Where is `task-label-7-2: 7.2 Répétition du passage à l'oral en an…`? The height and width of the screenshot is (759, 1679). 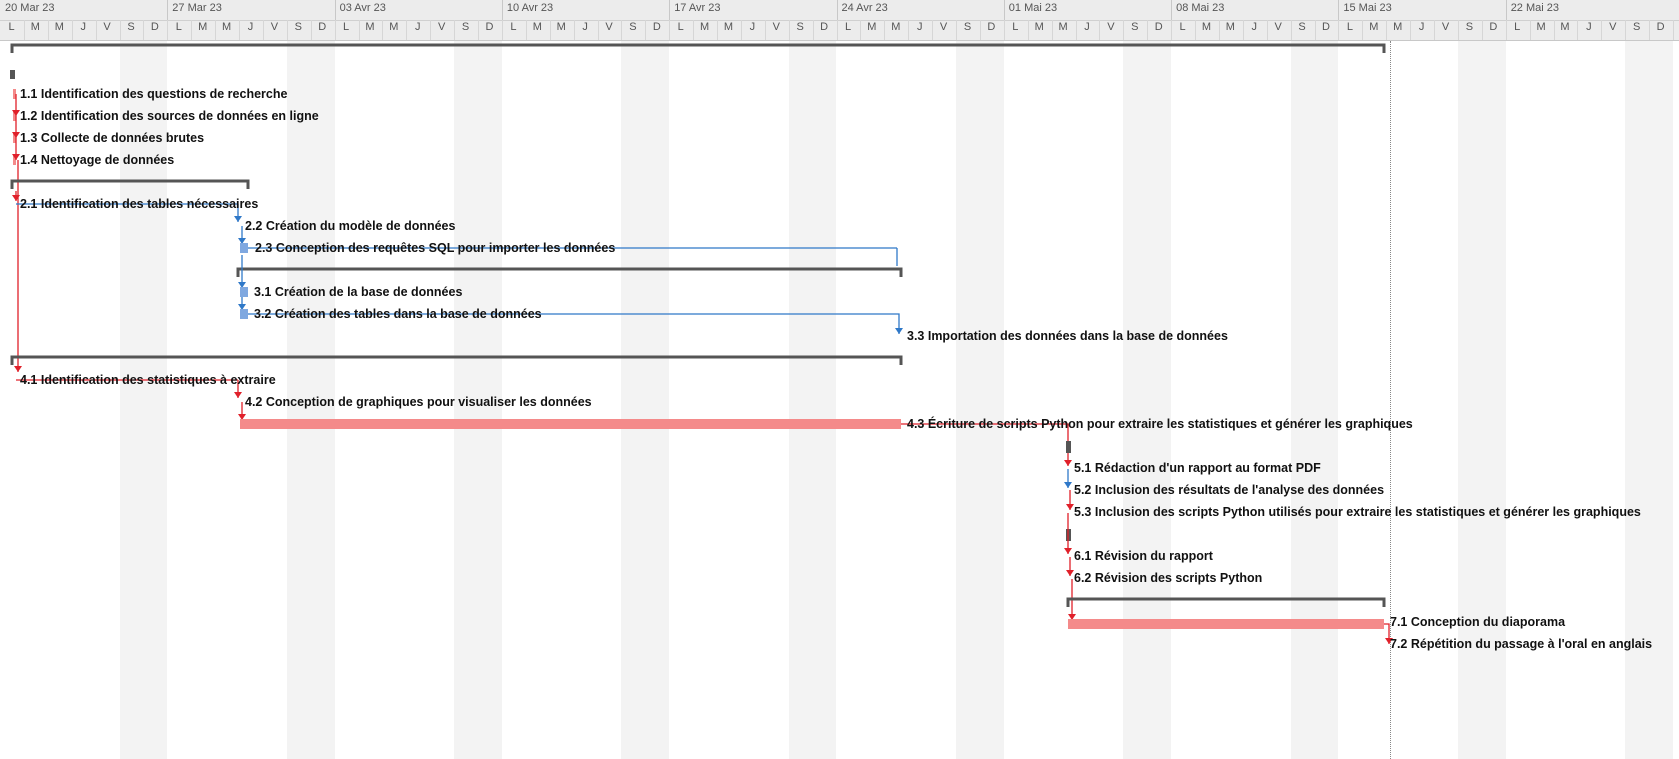 task-label-7-2: 7.2 Répétition du passage à l'oral en an… is located at coordinates (1521, 644).